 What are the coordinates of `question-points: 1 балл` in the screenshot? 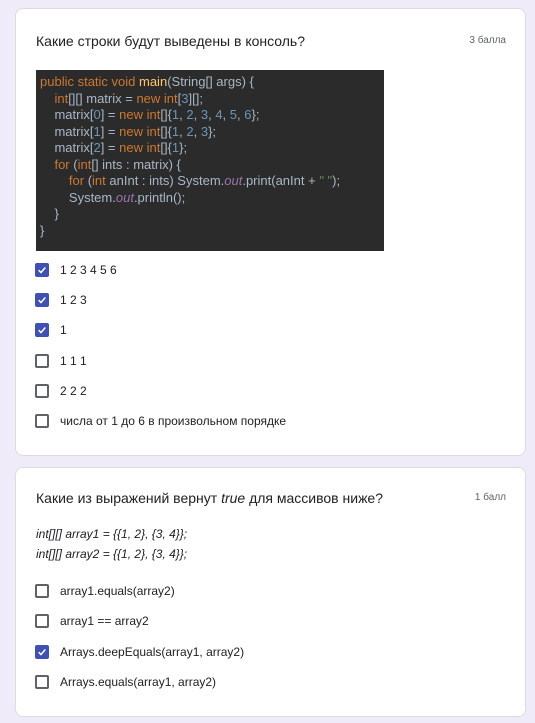 It's located at (490, 497).